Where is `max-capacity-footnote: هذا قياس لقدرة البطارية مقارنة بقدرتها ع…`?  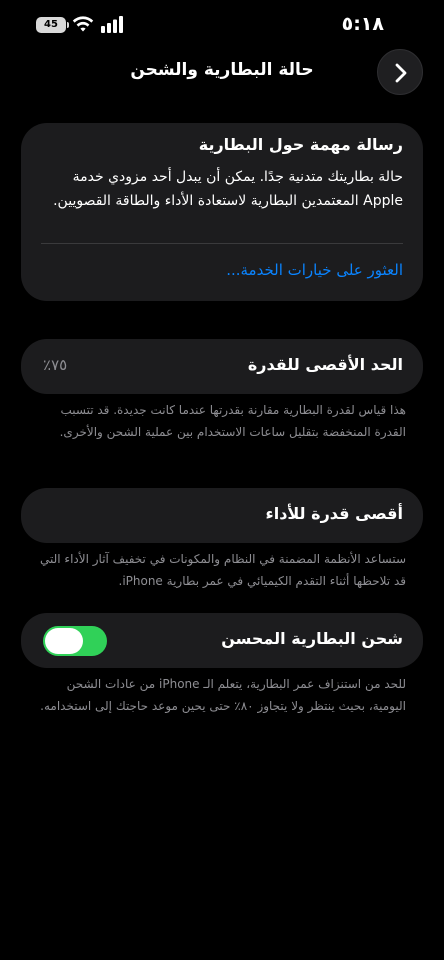
max-capacity-footnote: هذا قياس لقدرة البطارية مقارنة بقدرتها ع… is located at coordinates (232, 421).